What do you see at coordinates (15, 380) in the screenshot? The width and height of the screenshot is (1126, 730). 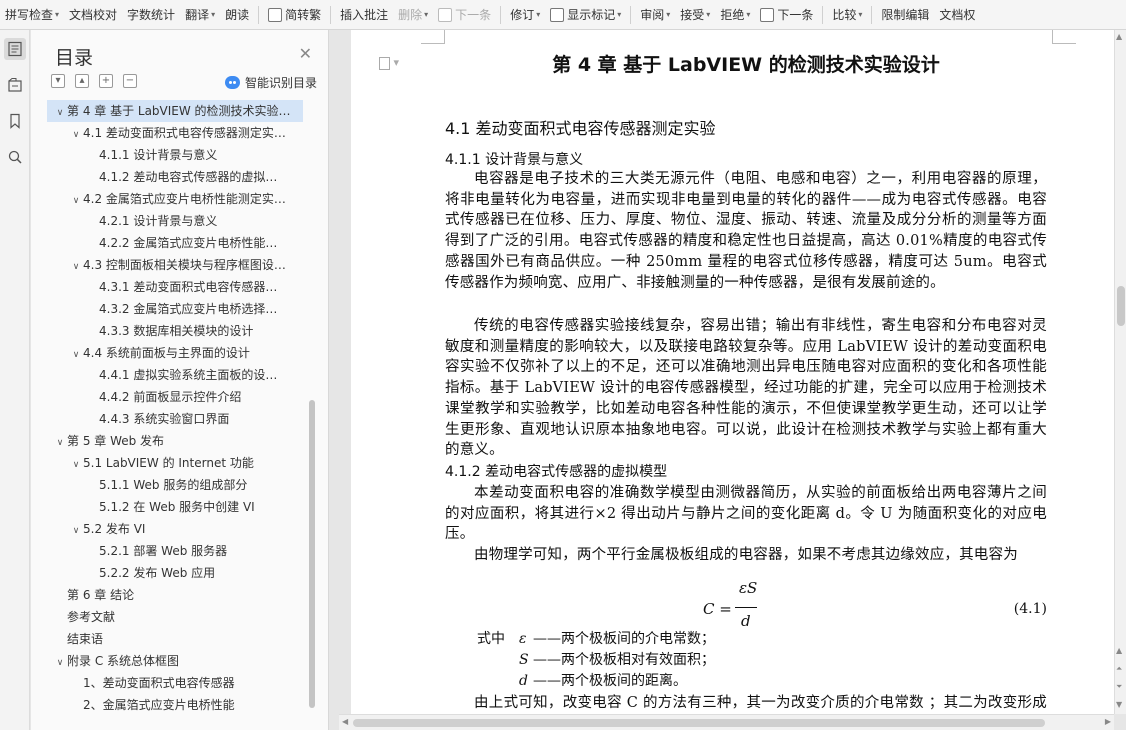 I see `nav-rail` at bounding box center [15, 380].